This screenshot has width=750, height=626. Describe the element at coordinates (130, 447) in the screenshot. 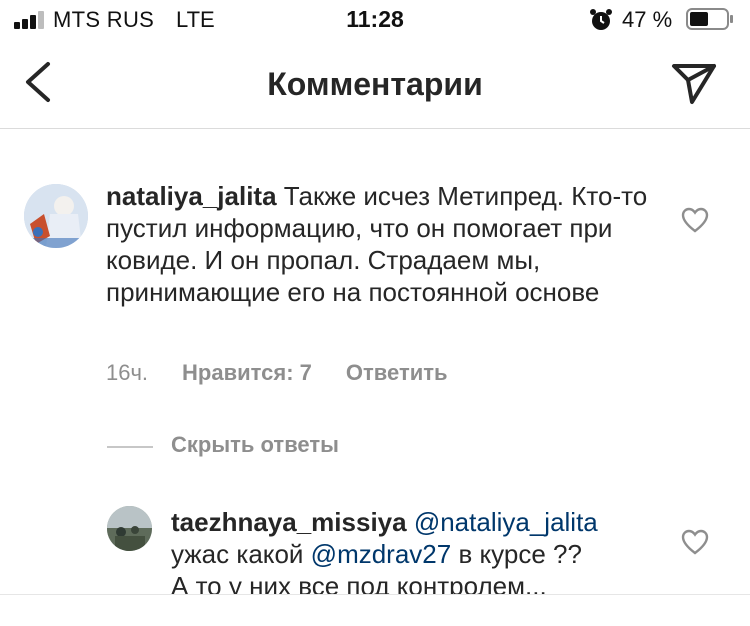

I see `divider` at that location.